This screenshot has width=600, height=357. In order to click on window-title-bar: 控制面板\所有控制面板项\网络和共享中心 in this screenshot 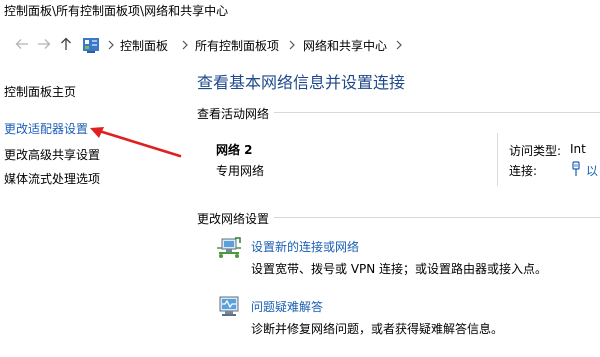, I will do `click(300, 11)`.